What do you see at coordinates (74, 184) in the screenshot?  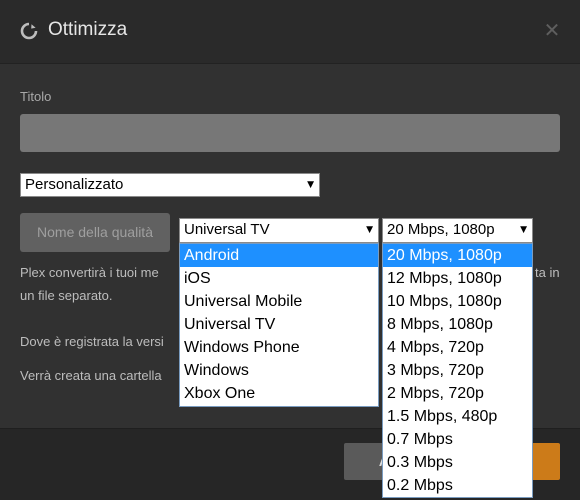 I see `preset-select-value: Personalizzato` at bounding box center [74, 184].